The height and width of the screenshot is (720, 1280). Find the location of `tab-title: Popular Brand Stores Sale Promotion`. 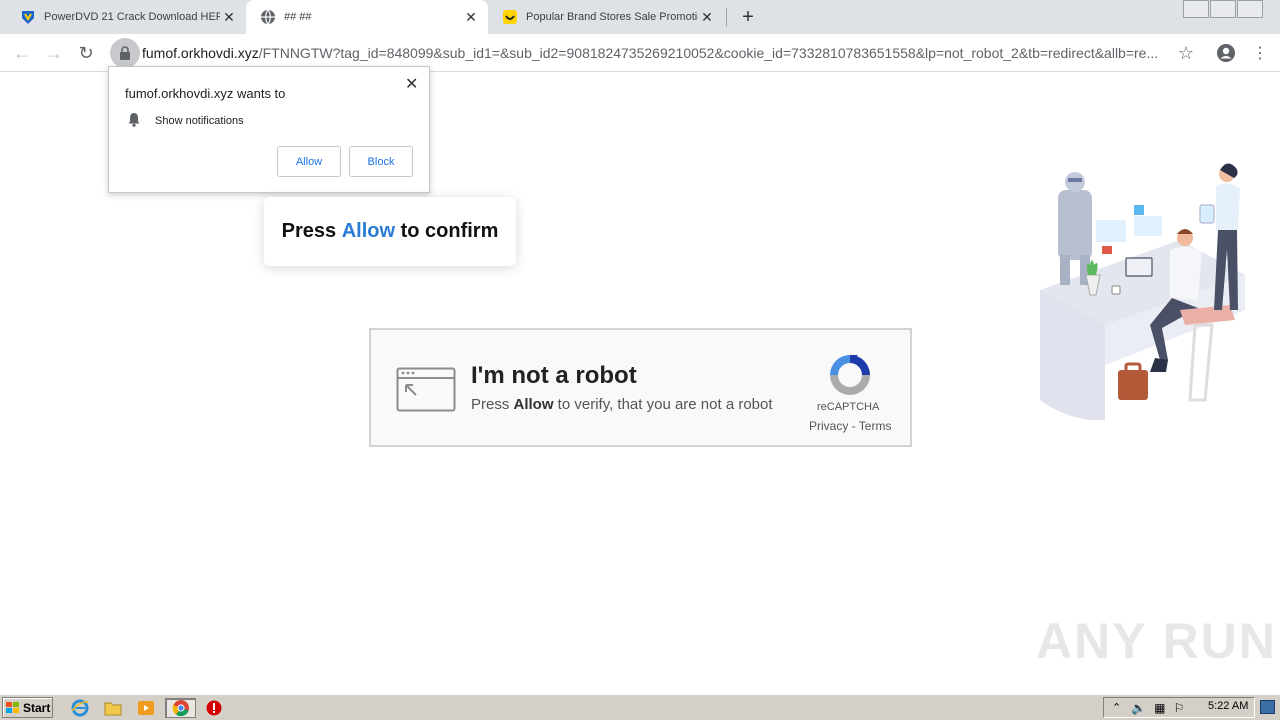

tab-title: Popular Brand Stores Sale Promotion is located at coordinates (612, 17).